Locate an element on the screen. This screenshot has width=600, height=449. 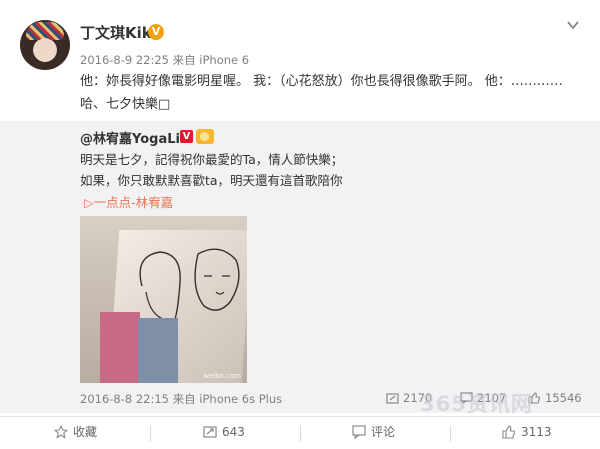
site-watermark: 365资讯网 is located at coordinates (476, 404).